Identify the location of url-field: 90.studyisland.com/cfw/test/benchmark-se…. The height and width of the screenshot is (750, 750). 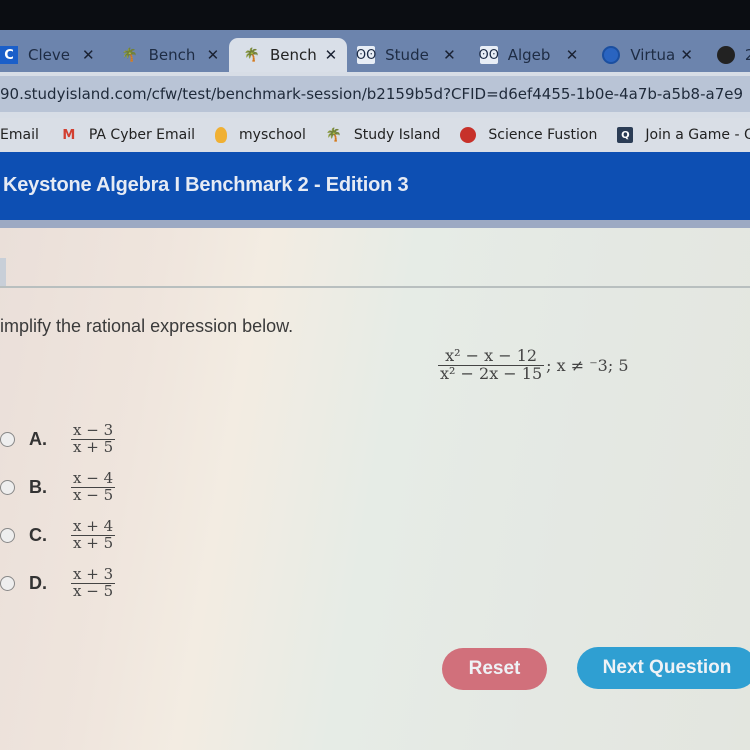
(375, 94).